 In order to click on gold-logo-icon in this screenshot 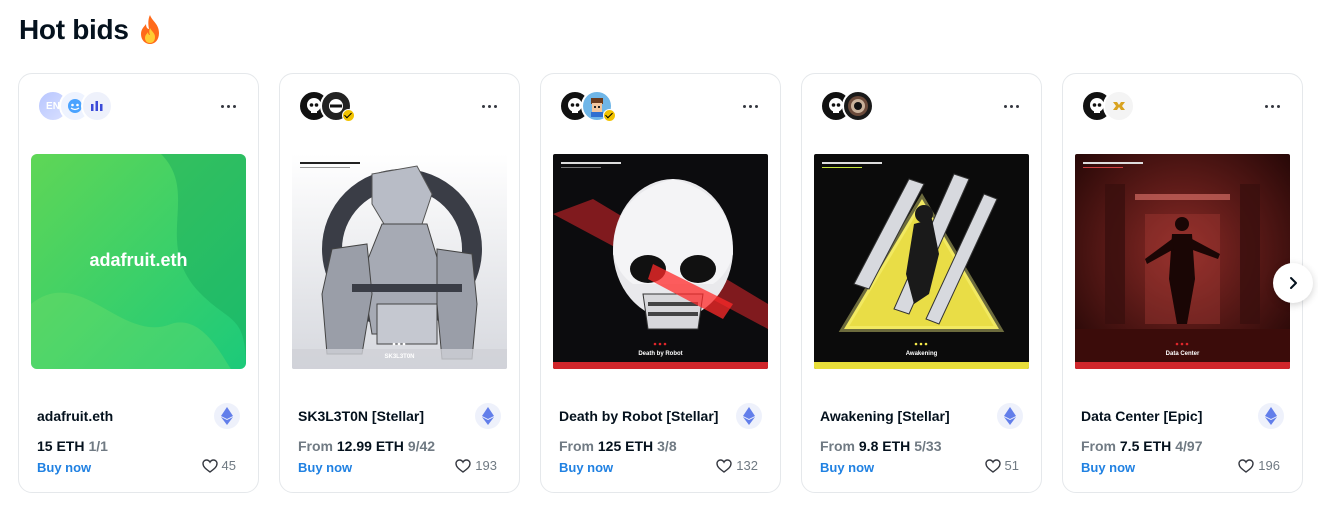, I will do `click(1119, 106)`.